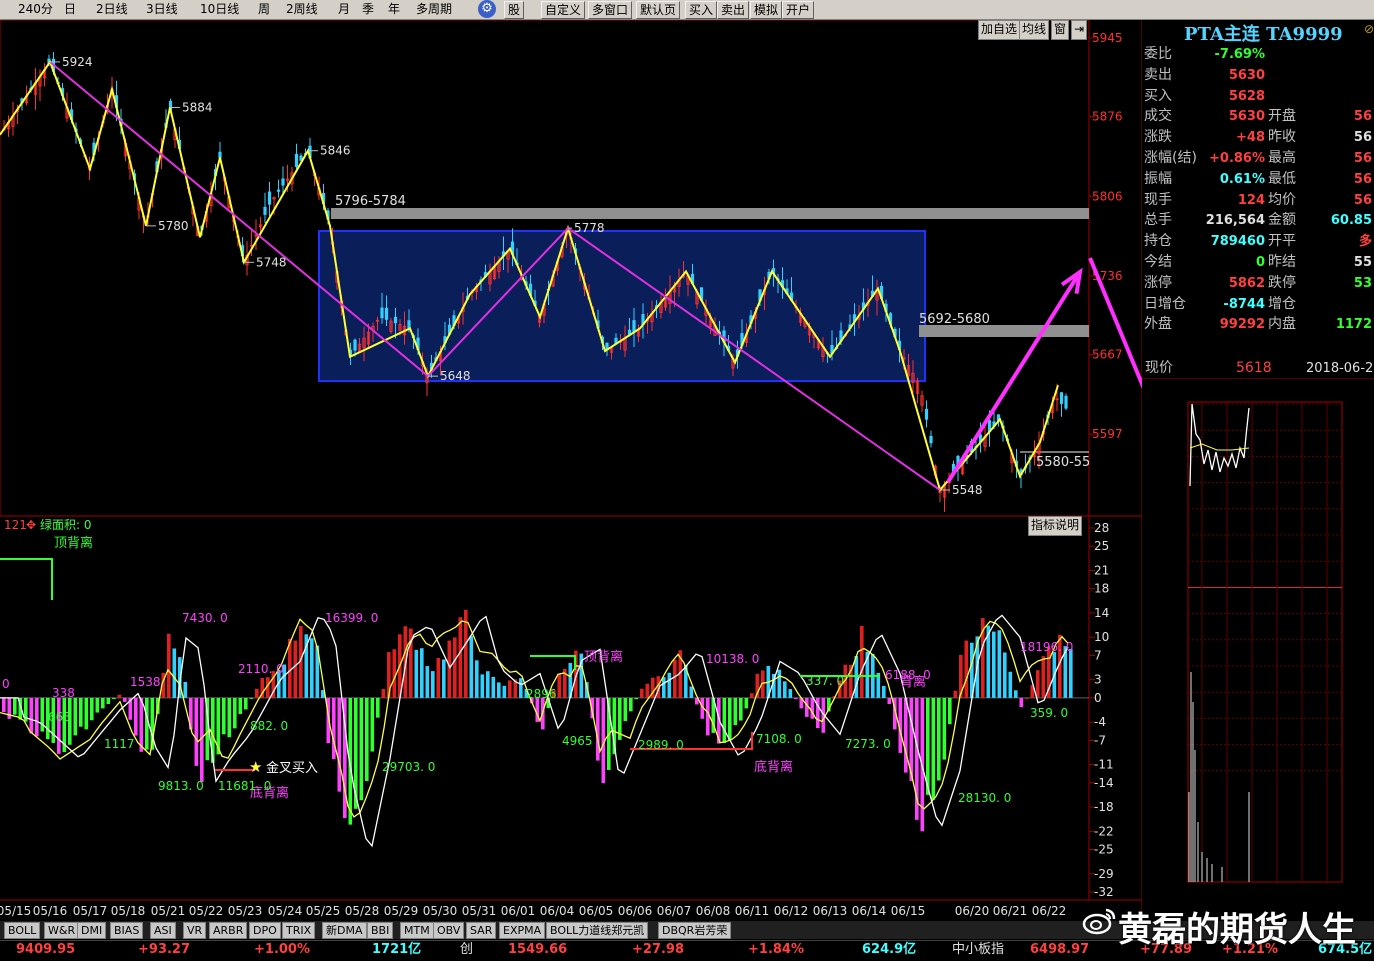  What do you see at coordinates (522, 930) in the screenshot?
I see `indicator-tab-14: EXPMA` at bounding box center [522, 930].